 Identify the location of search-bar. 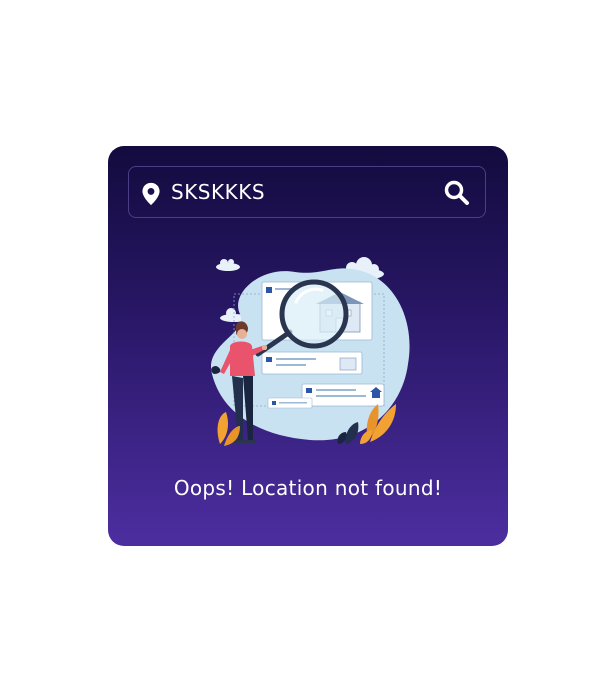
(307, 192).